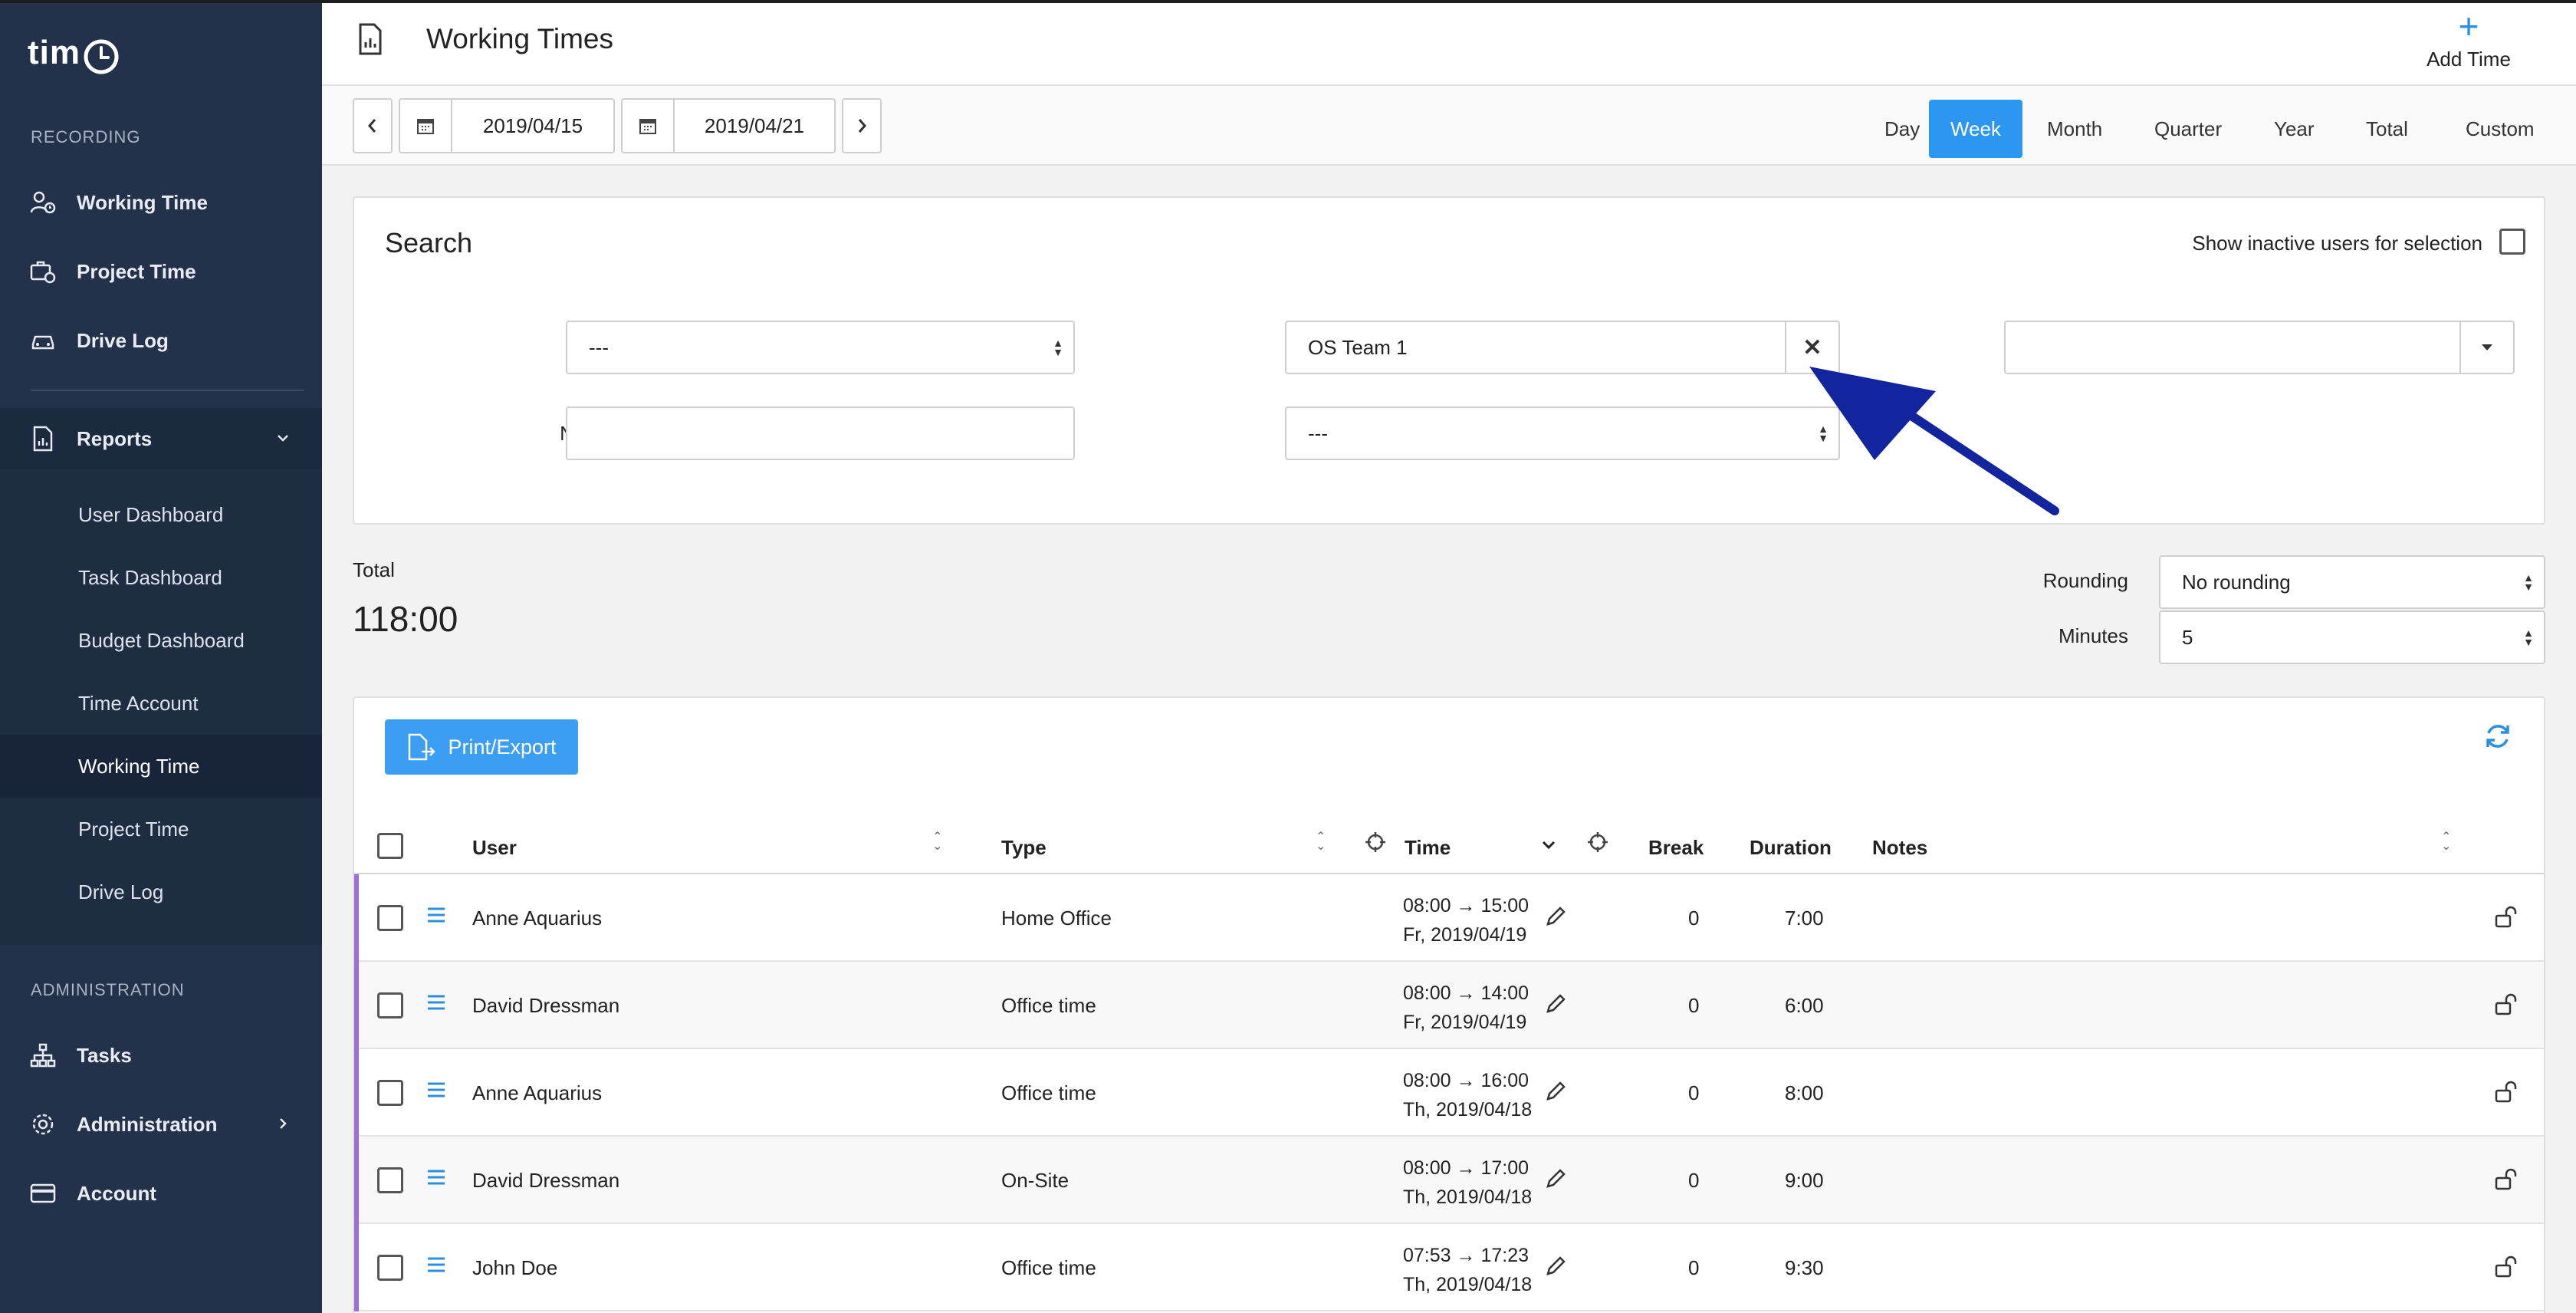 This screenshot has height=1313, width=2576. Describe the element at coordinates (2387, 129) in the screenshot. I see `period-total-tab: Total` at that location.